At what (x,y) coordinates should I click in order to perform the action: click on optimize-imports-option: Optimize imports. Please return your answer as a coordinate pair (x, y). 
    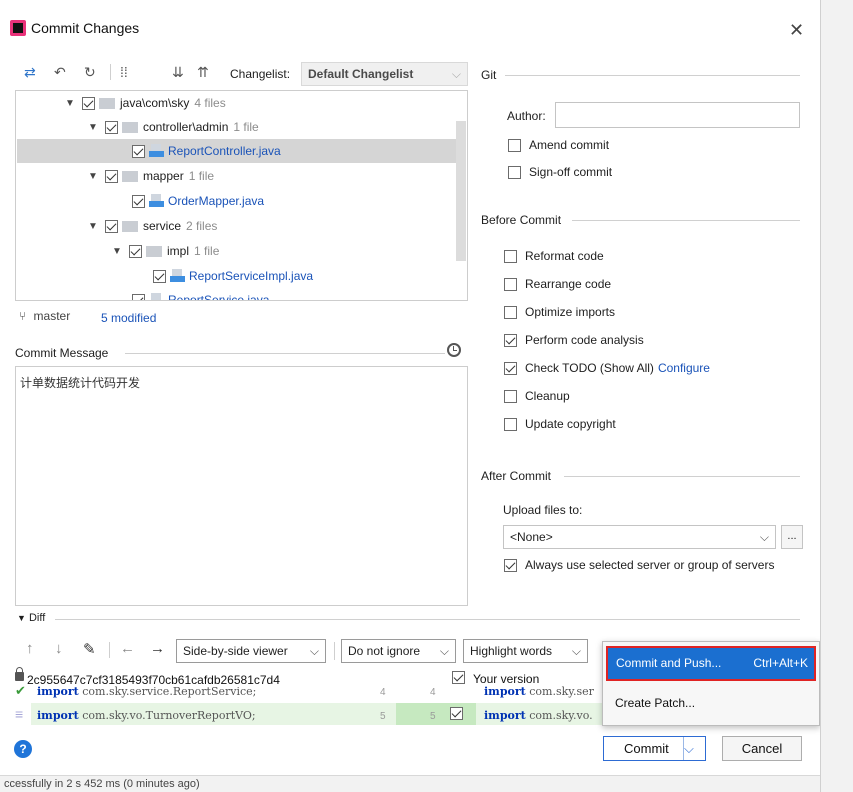
    Looking at the image, I should click on (559, 312).